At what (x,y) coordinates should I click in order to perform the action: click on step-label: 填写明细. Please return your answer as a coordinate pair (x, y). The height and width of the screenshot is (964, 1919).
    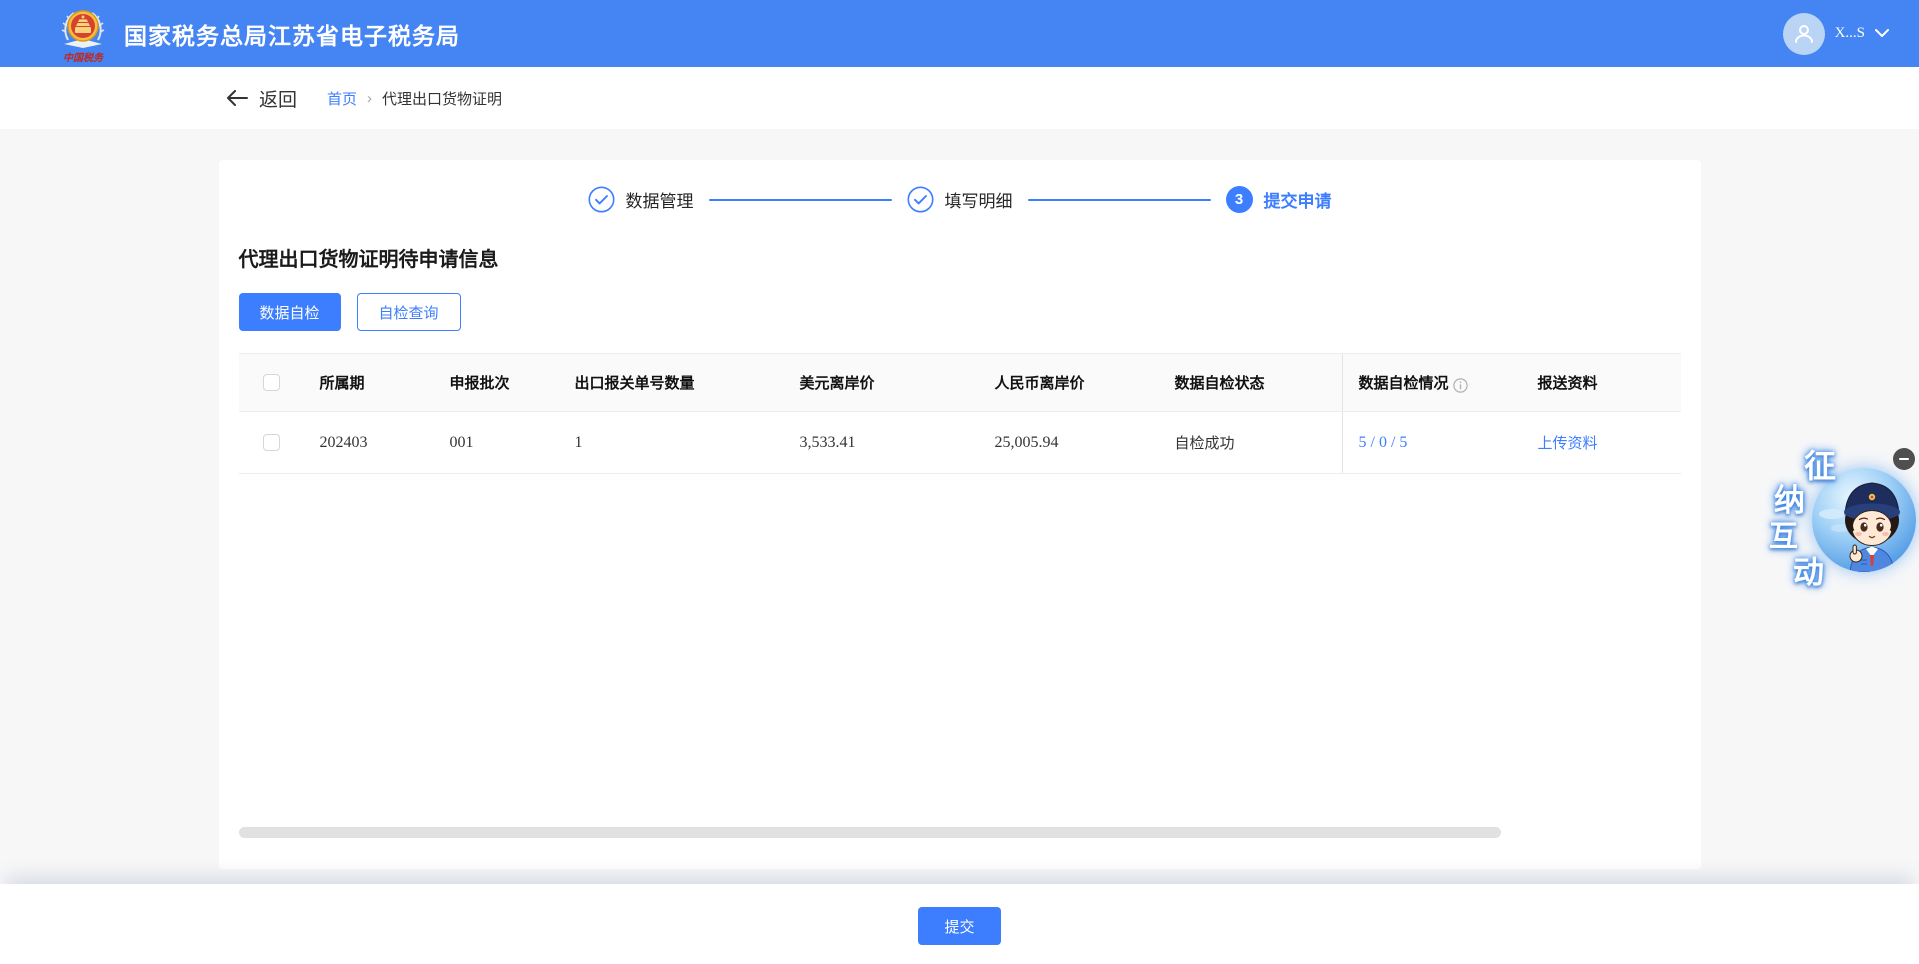
    Looking at the image, I should click on (978, 201).